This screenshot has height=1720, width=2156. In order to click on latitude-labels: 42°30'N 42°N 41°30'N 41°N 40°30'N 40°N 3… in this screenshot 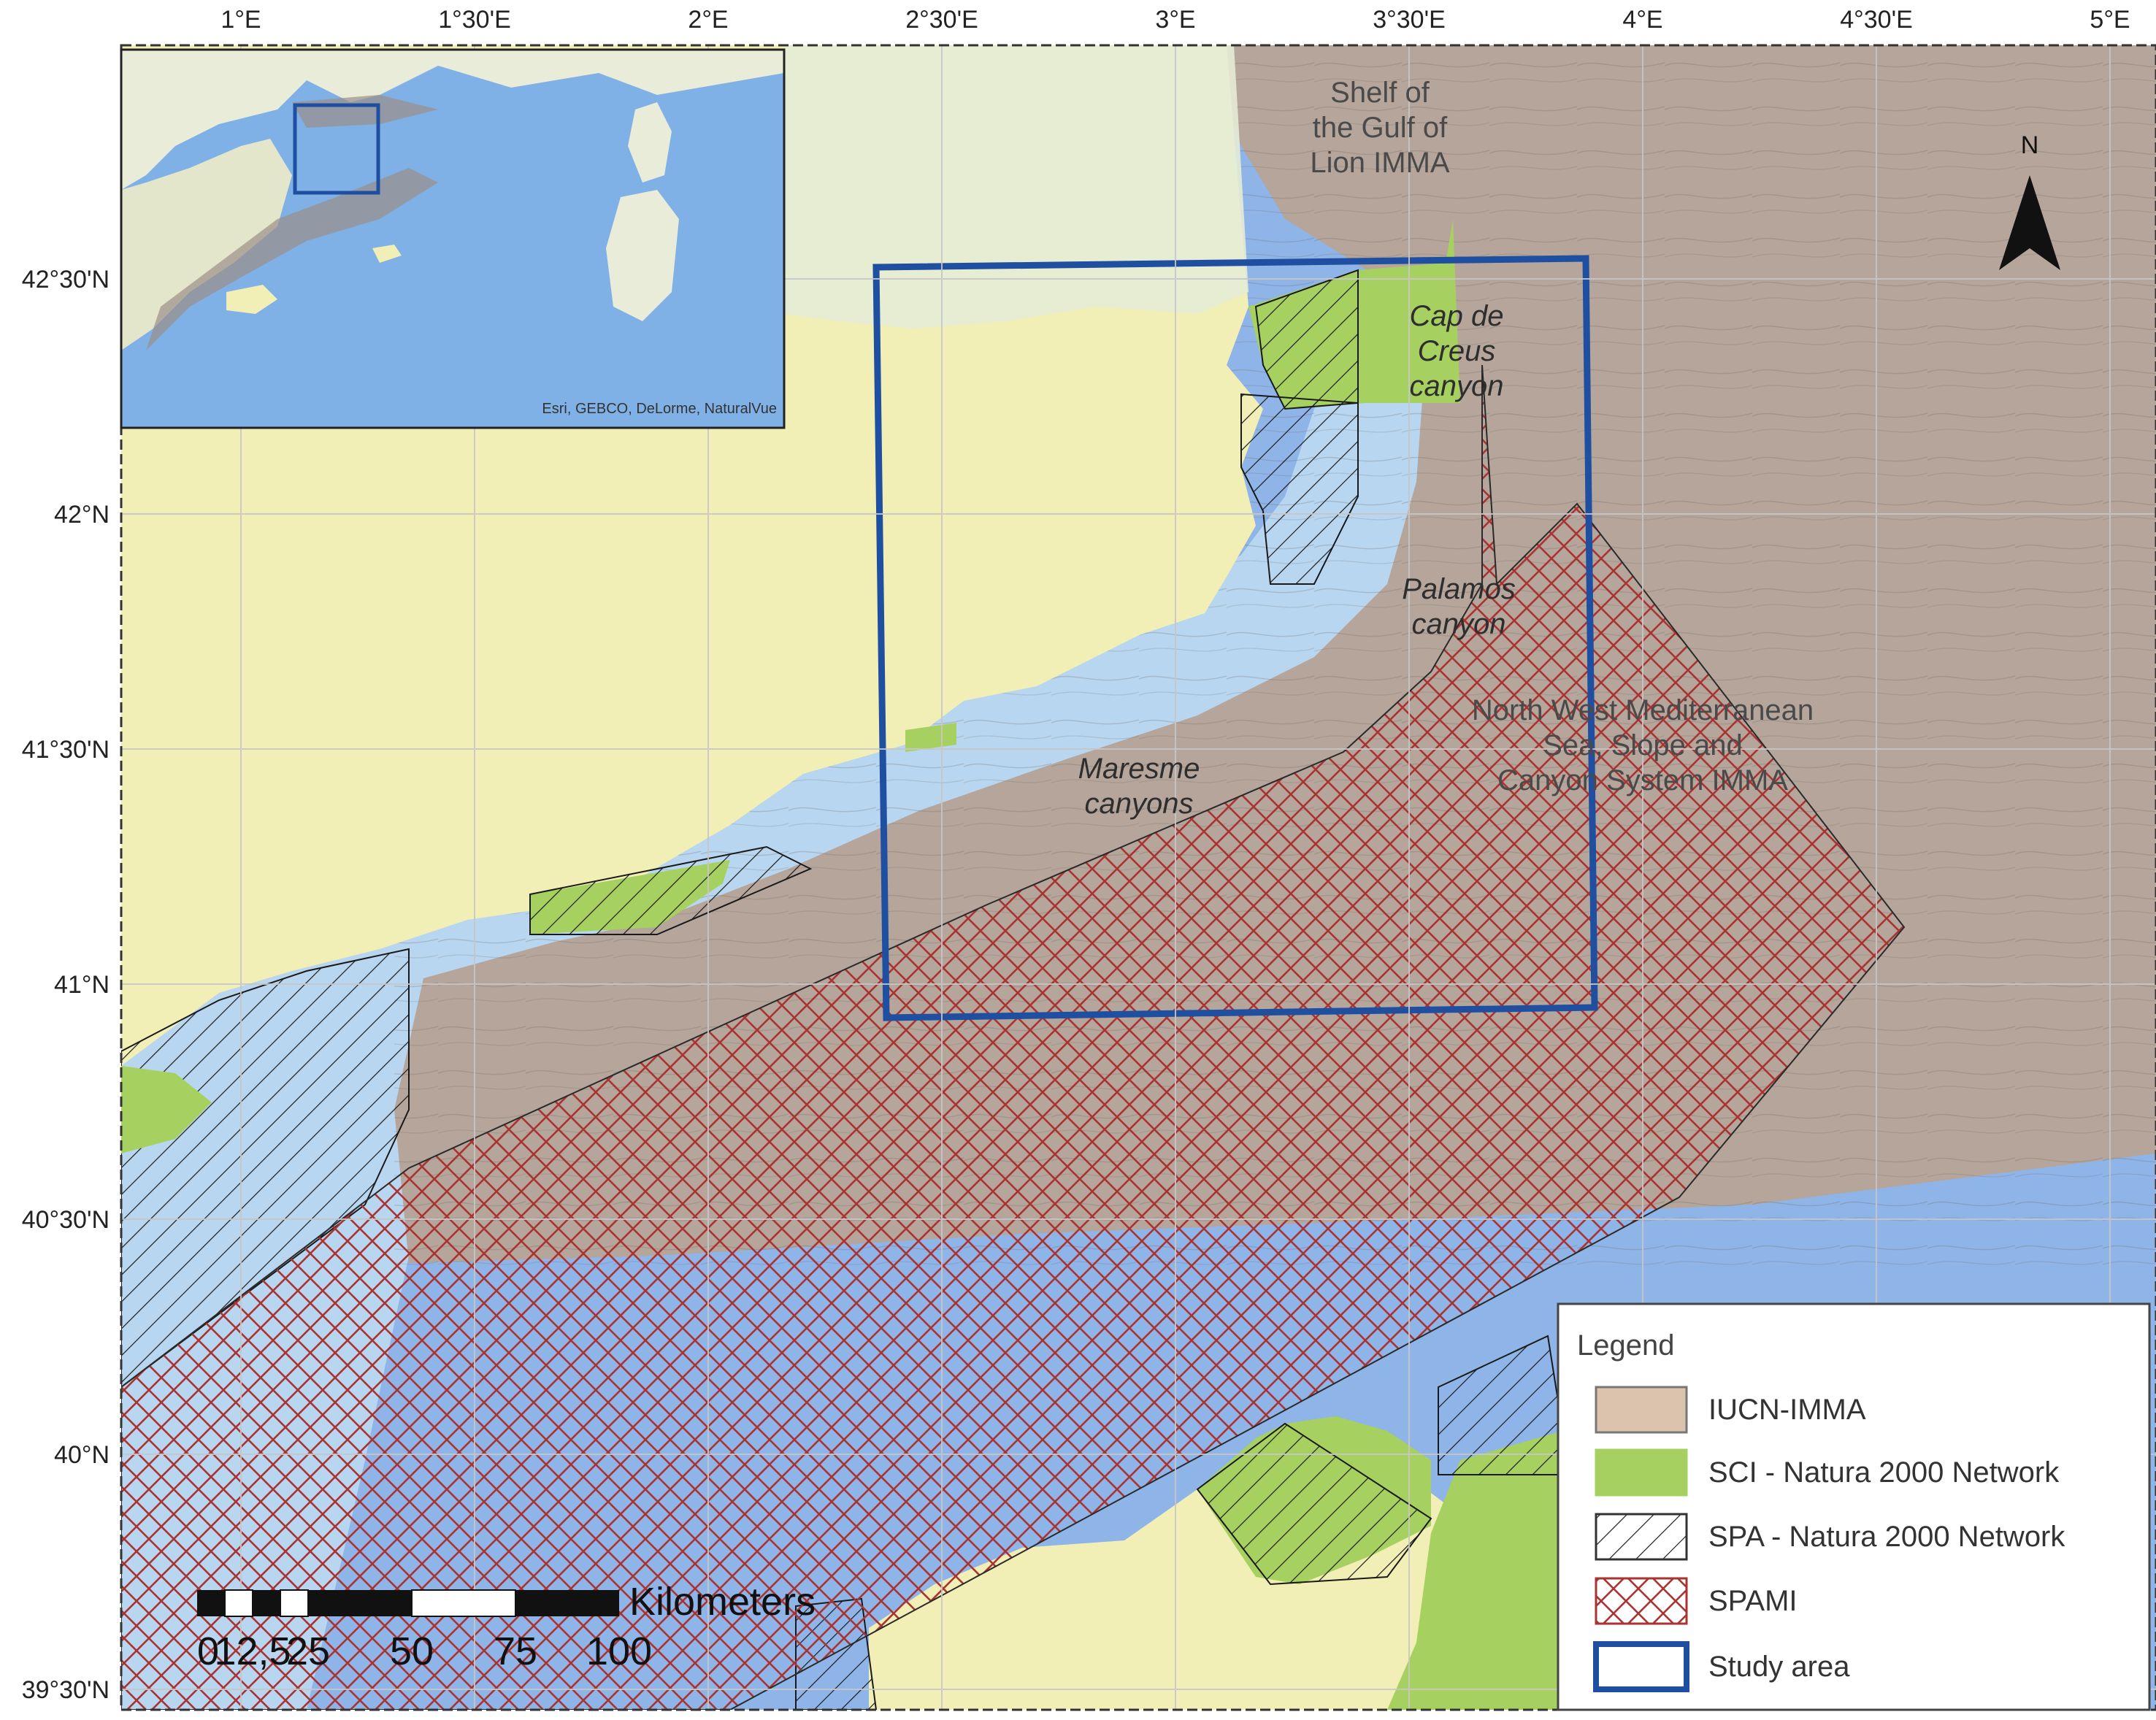, I will do `click(66, 985)`.